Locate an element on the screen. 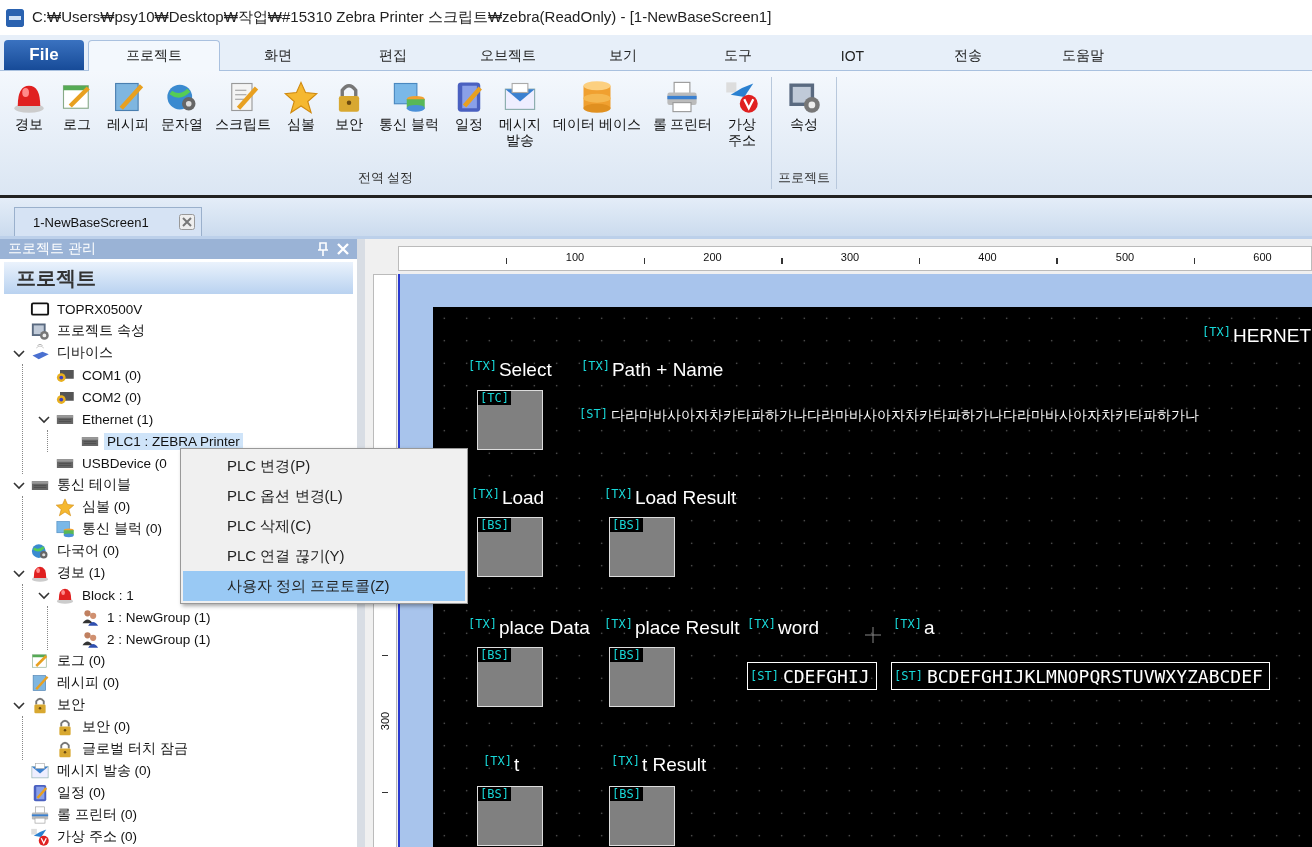 This screenshot has height=847, width=1312. ribbon-button: 문자열 is located at coordinates (182, 123).